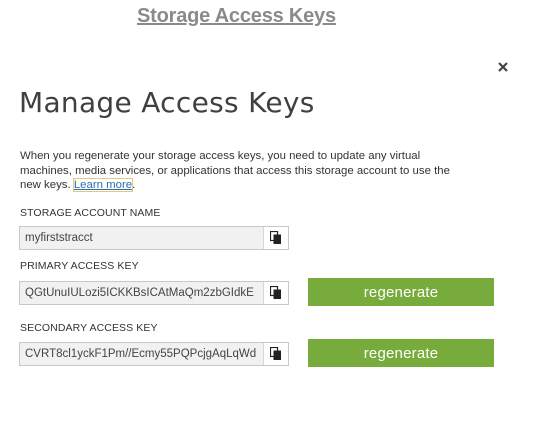 The width and height of the screenshot is (534, 422). Describe the element at coordinates (134, 185) in the screenshot. I see `description-end: .` at that location.